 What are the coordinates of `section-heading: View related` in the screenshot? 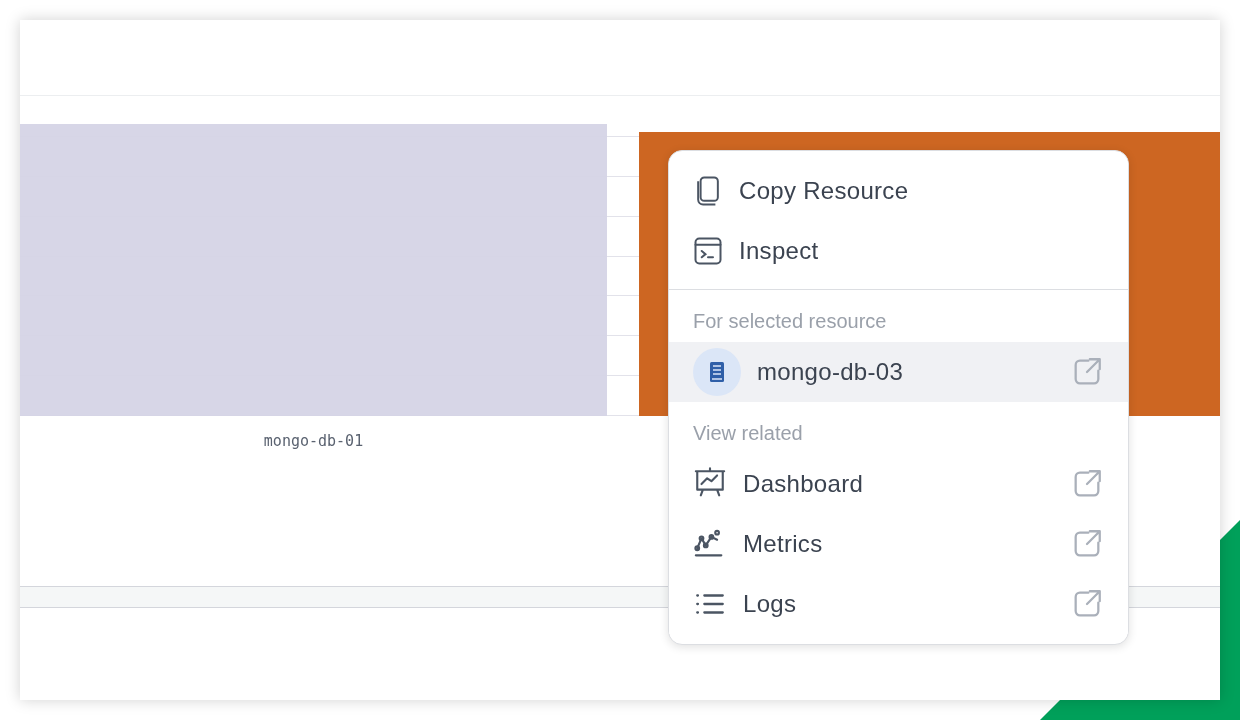 It's located at (748, 433).